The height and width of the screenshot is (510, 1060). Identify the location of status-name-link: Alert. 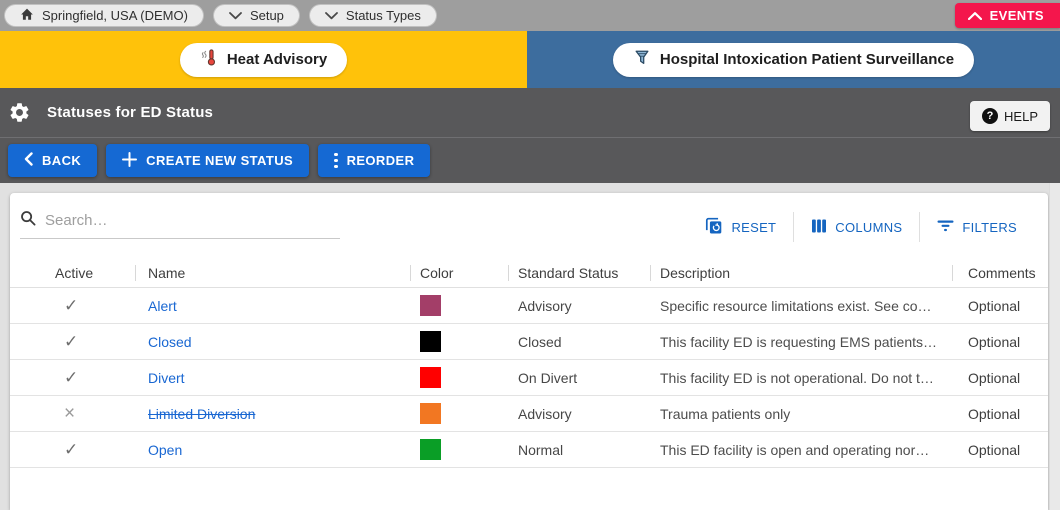
(162, 306).